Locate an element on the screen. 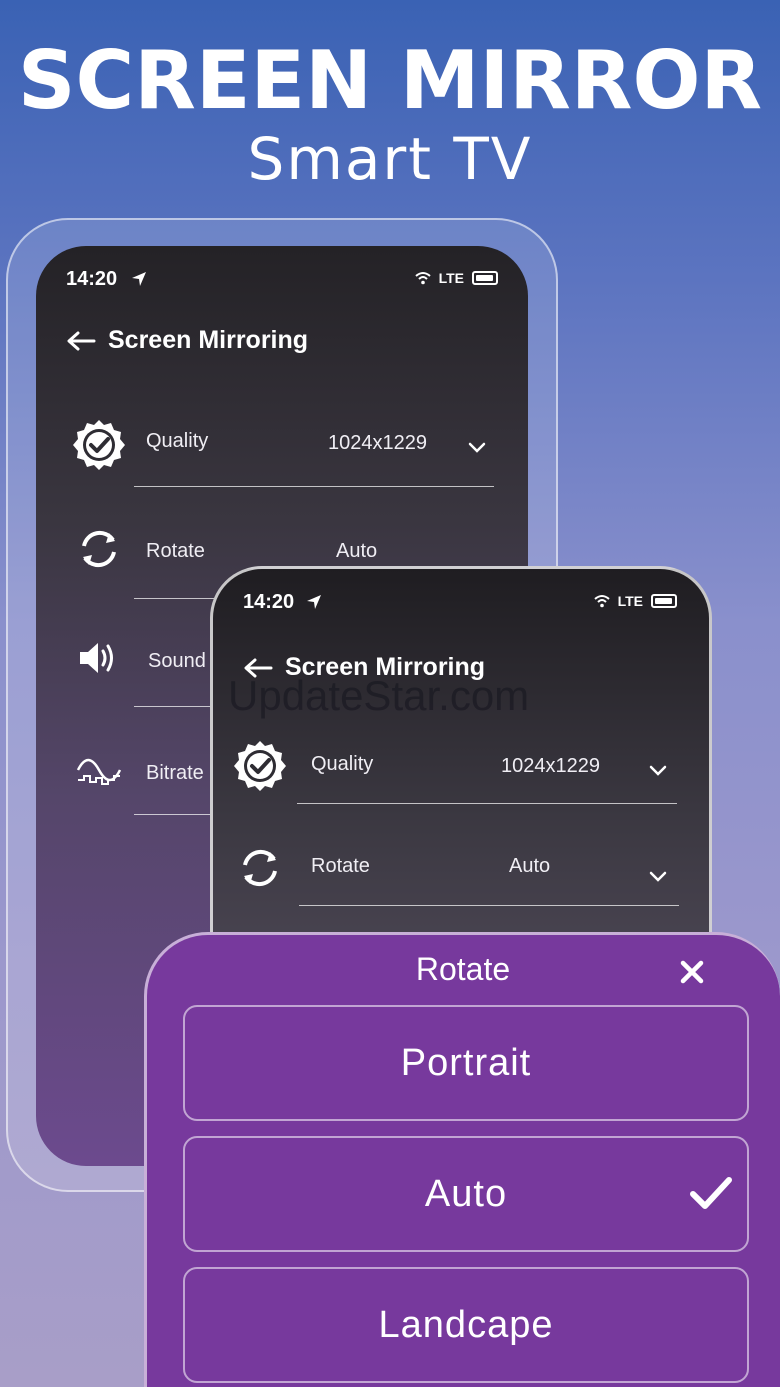 The image size is (780, 1387). option-label: Landcape is located at coordinates (466, 1324).